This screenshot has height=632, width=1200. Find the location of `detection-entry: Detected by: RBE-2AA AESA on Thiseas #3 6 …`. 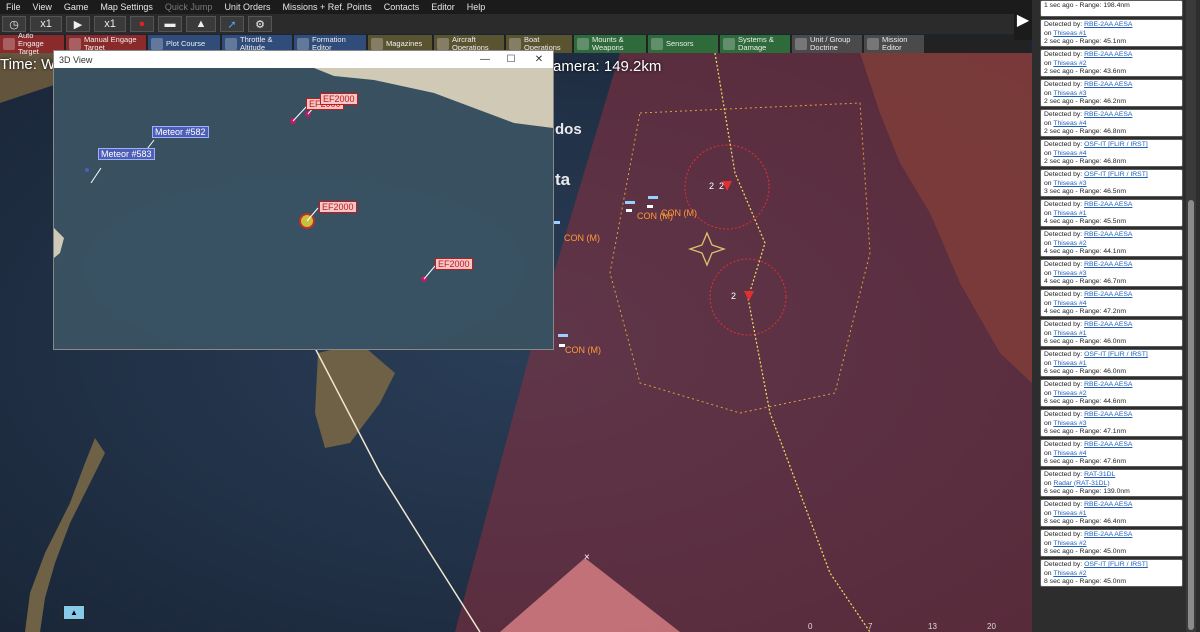

detection-entry: Detected by: RBE-2AA AESA on Thiseas #3 6 … is located at coordinates (1111, 423).